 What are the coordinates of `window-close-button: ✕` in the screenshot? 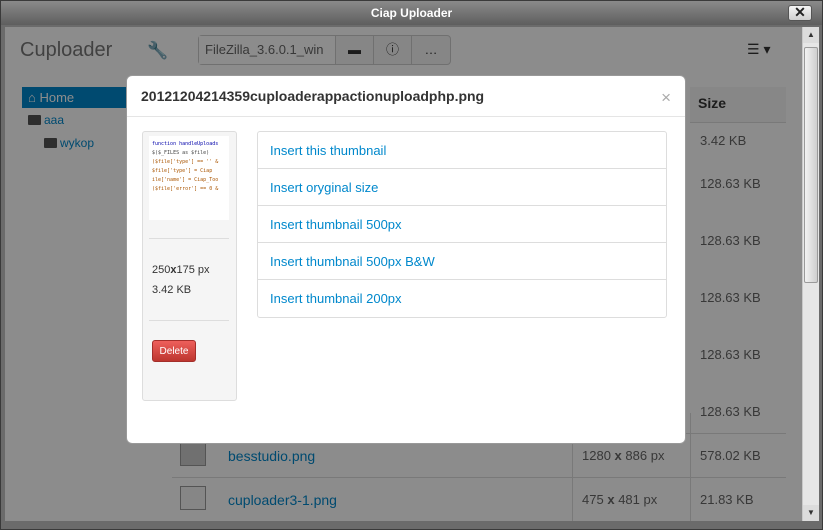 It's located at (800, 13).